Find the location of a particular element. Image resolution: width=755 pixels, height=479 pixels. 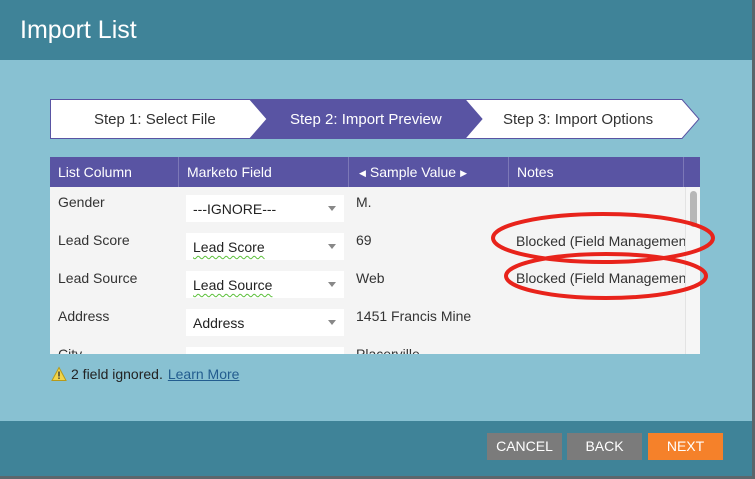

list-column-cell: Lead Score is located at coordinates (94, 240).